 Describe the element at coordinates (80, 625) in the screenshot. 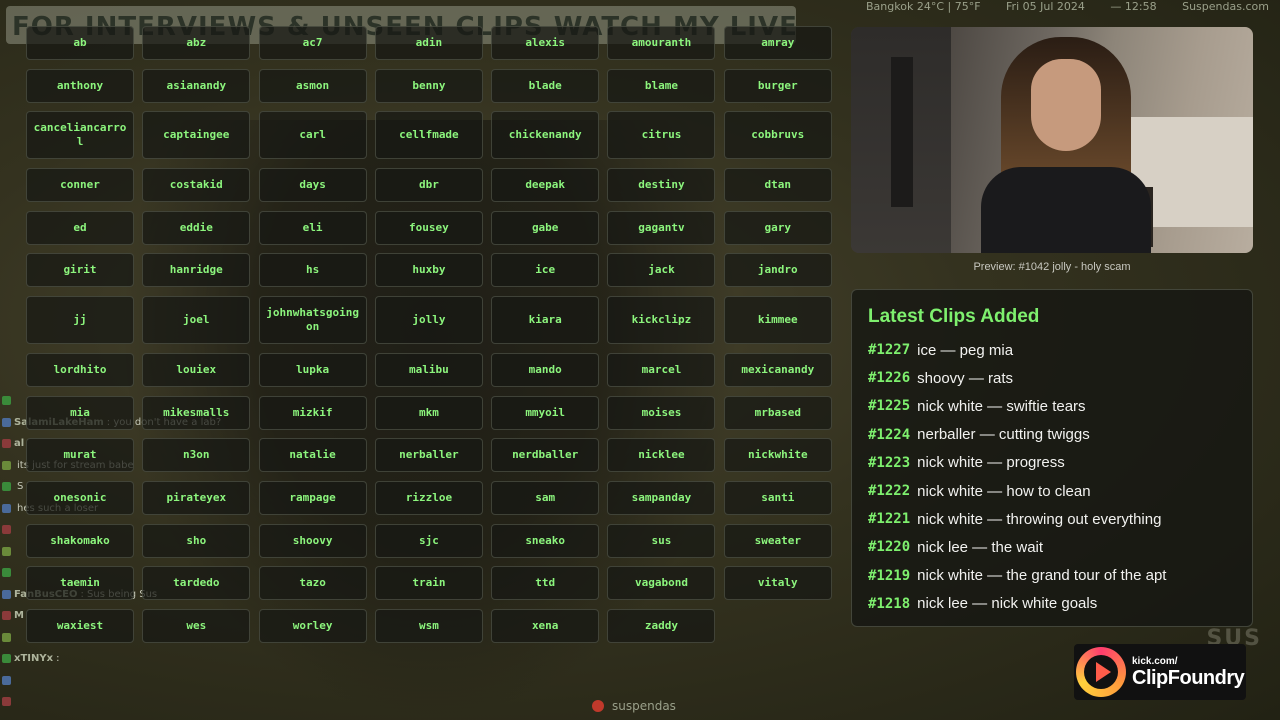

I see `name-button-waxiest: waxiest` at that location.